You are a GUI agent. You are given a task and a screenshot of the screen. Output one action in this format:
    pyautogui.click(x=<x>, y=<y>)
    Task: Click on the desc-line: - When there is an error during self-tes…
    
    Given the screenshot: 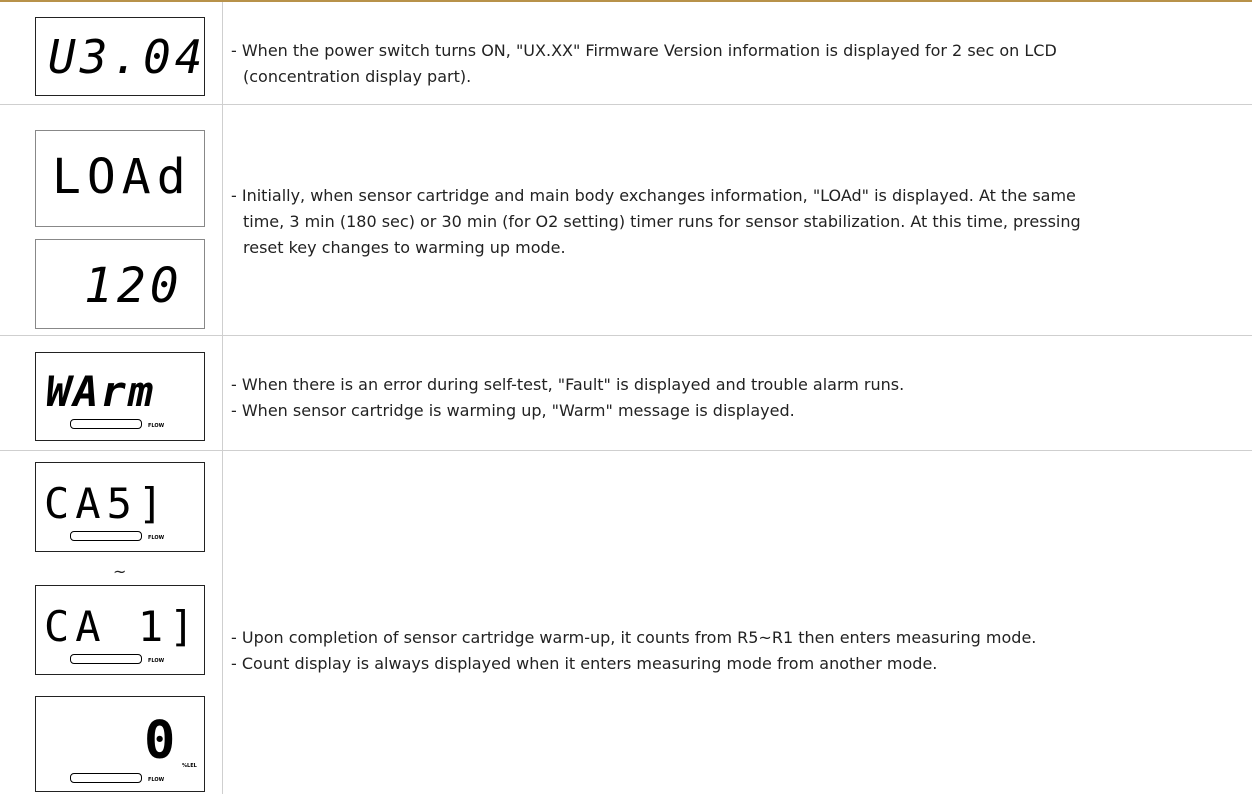 What is the action you would take?
    pyautogui.click(x=568, y=384)
    